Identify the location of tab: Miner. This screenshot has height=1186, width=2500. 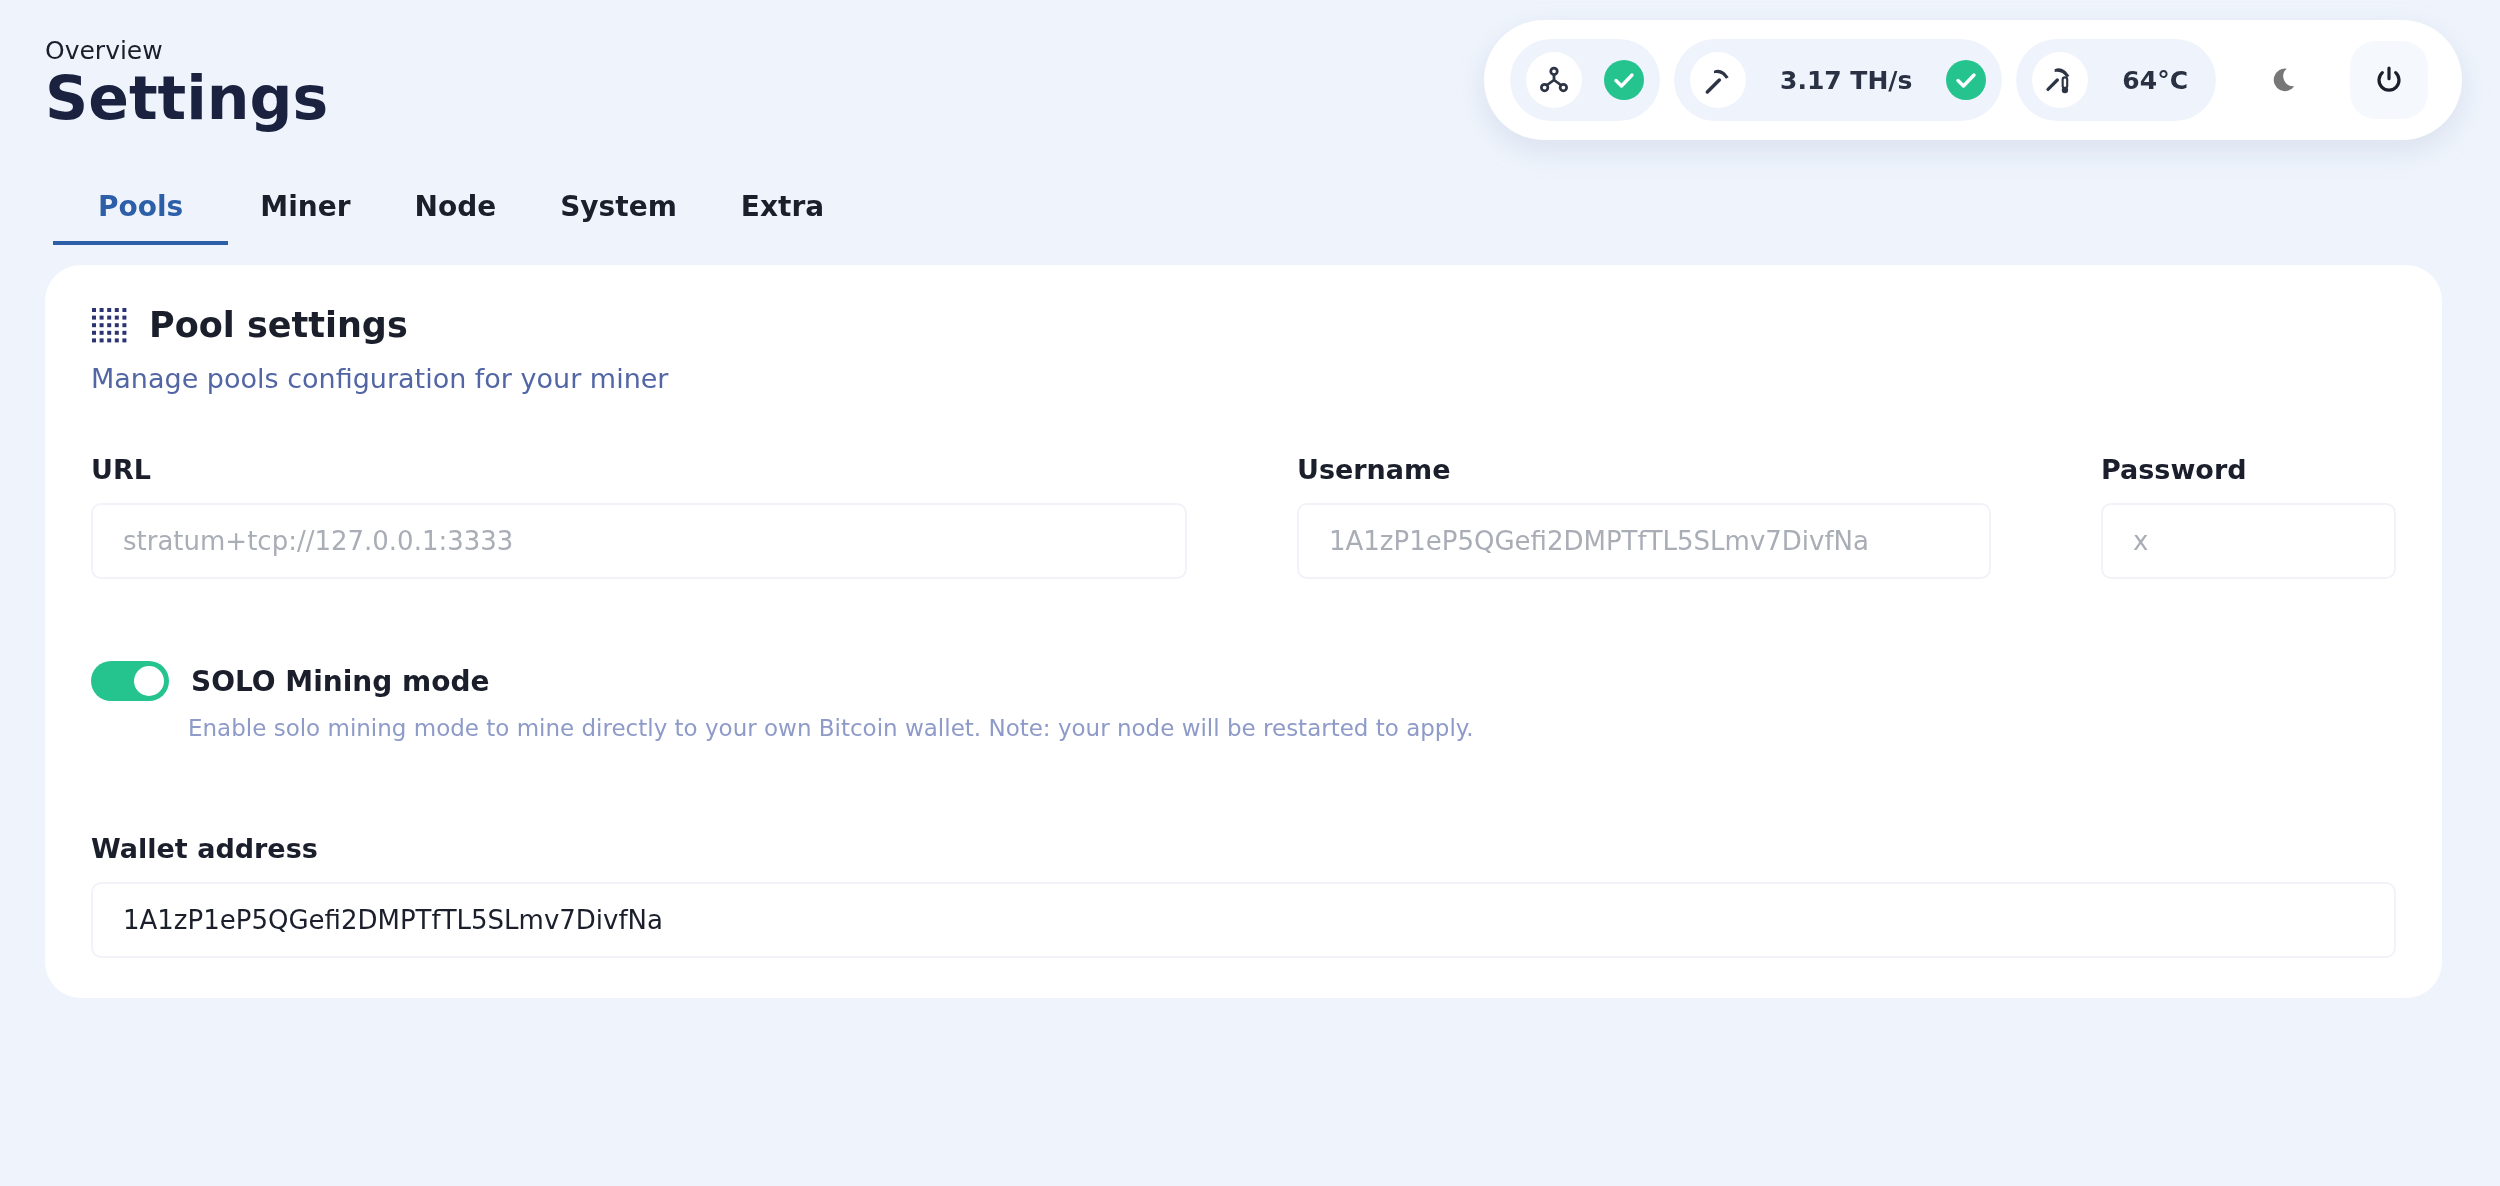
(305, 210).